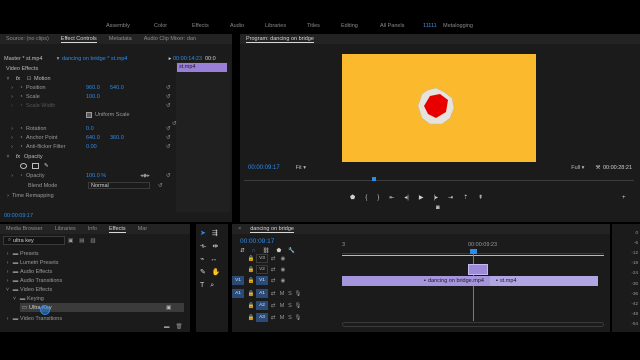 The height and width of the screenshot is (360, 640). I want to click on wrench-icon: ⚒, so click(598, 168).